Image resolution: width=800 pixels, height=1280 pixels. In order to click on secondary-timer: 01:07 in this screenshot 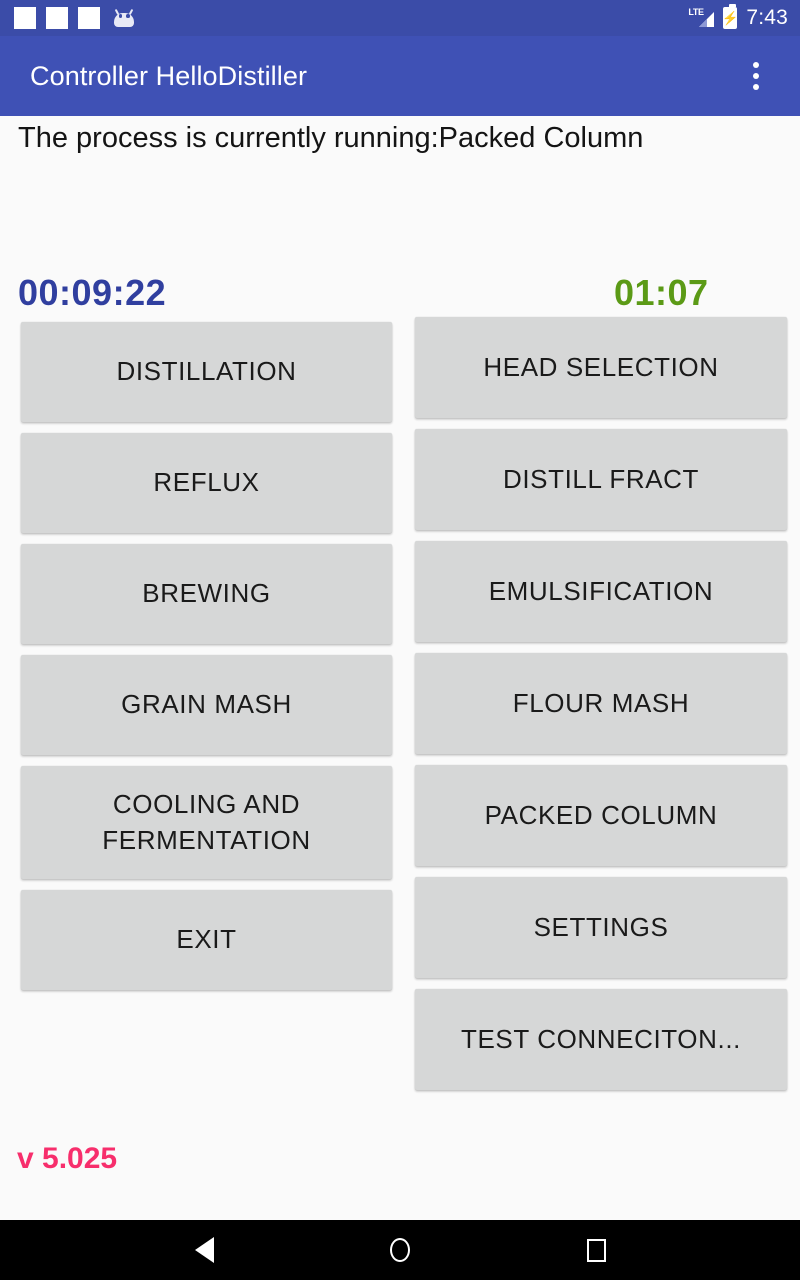, I will do `click(661, 292)`.